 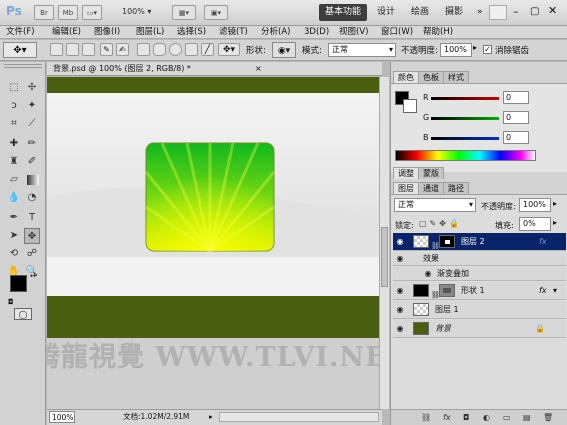 I want to click on scrollbar-thumb, so click(x=384, y=257).